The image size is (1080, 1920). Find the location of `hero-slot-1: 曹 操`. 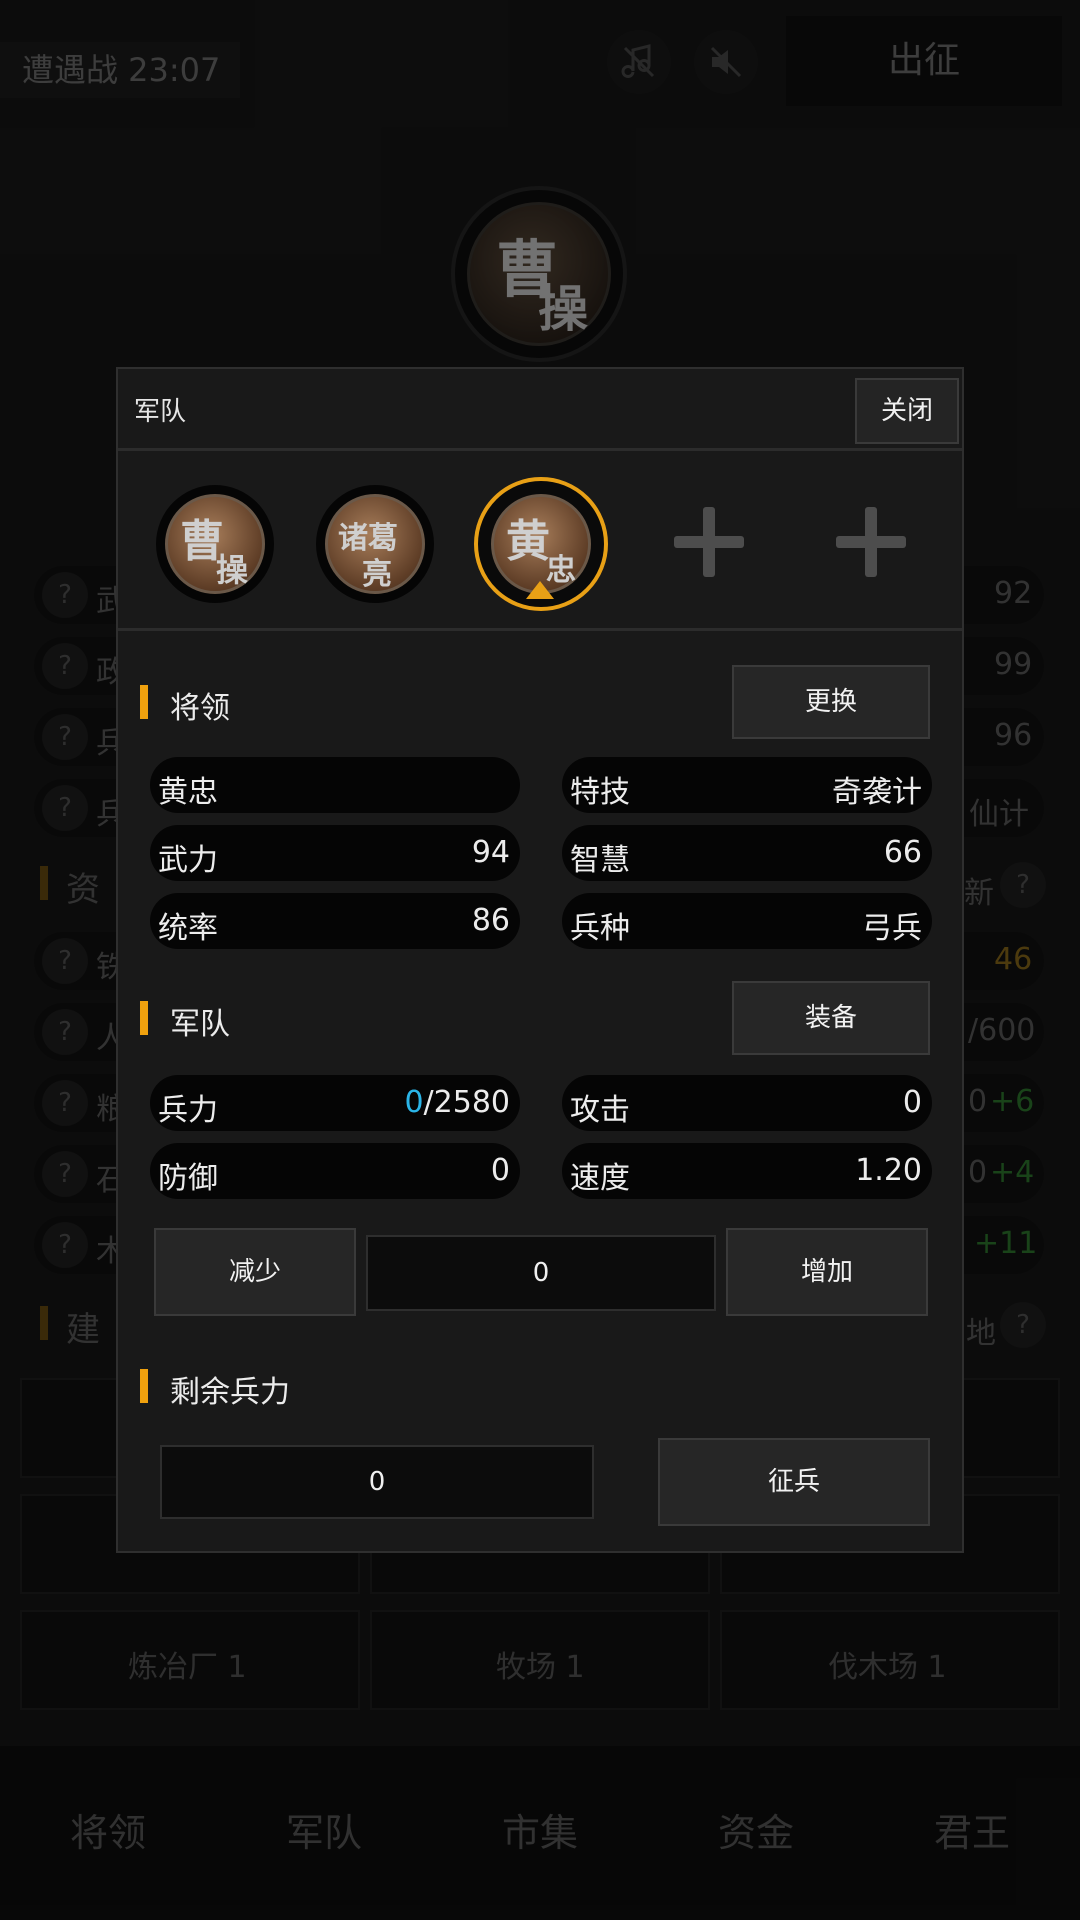

hero-slot-1: 曹 操 is located at coordinates (215, 544).